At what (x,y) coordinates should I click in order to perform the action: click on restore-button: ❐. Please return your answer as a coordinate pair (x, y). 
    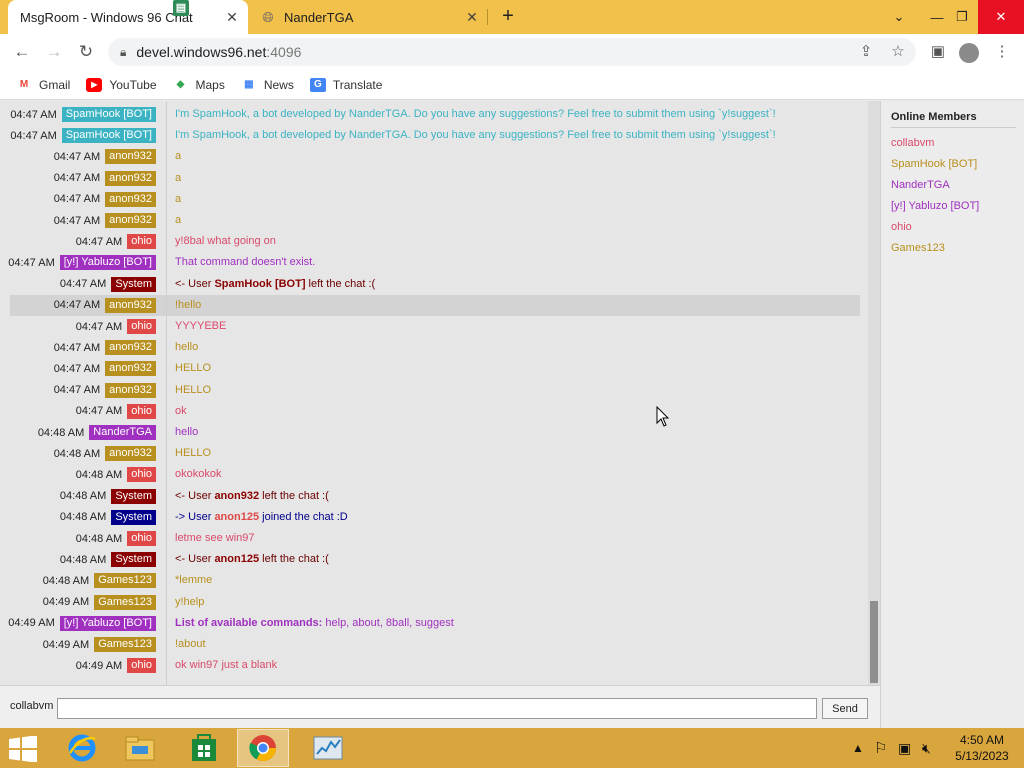
    Looking at the image, I should click on (962, 17).